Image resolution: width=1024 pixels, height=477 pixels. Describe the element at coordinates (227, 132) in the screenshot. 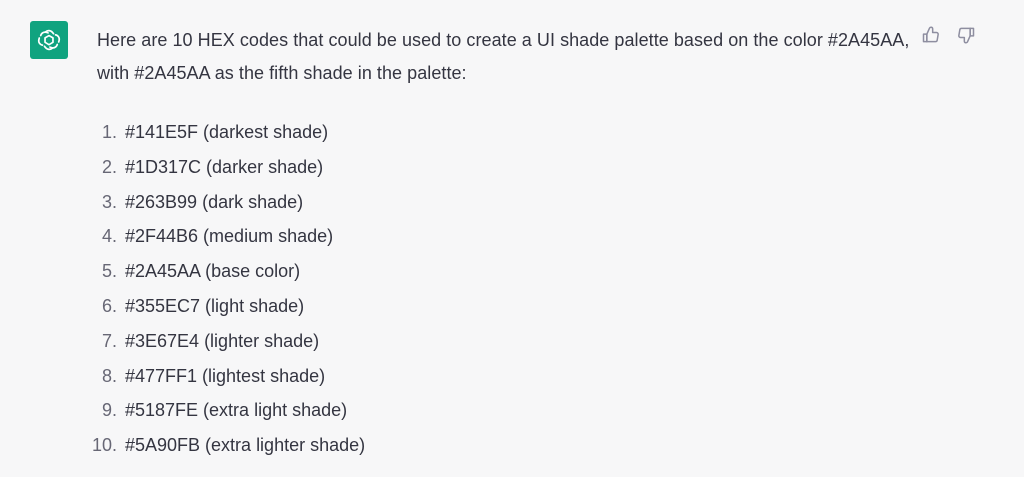

I see `list-item-text: #141E5F (darkest shade)` at that location.